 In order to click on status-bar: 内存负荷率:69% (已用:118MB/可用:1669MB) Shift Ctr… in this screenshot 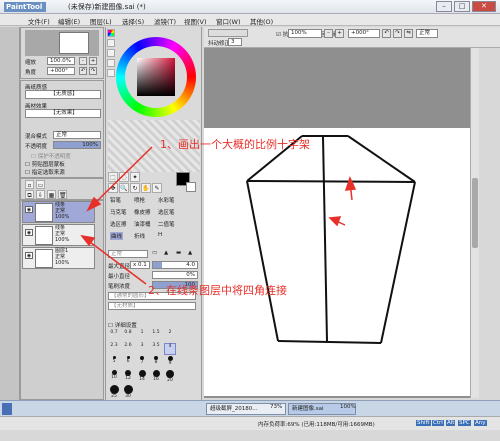, I will do `click(250, 423)`.